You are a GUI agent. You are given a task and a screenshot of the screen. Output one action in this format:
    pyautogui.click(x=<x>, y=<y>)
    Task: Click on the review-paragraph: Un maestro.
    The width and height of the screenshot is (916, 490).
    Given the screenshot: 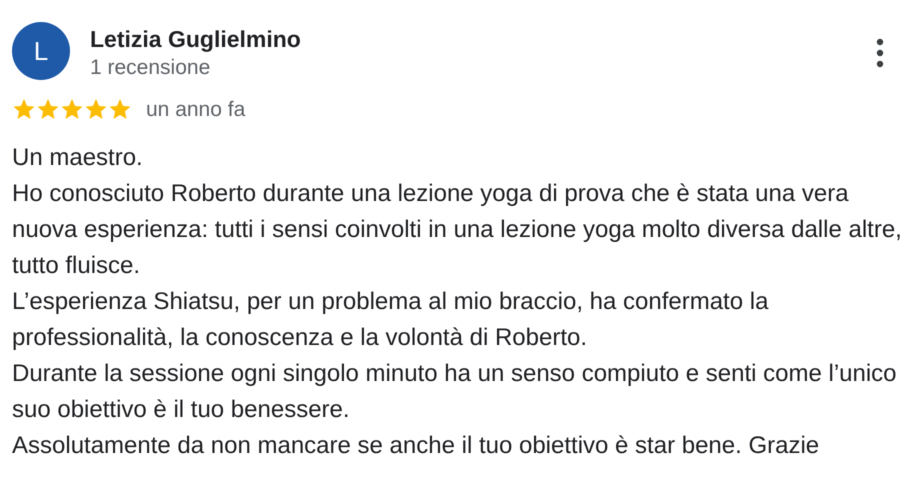 What is the action you would take?
    pyautogui.click(x=78, y=157)
    